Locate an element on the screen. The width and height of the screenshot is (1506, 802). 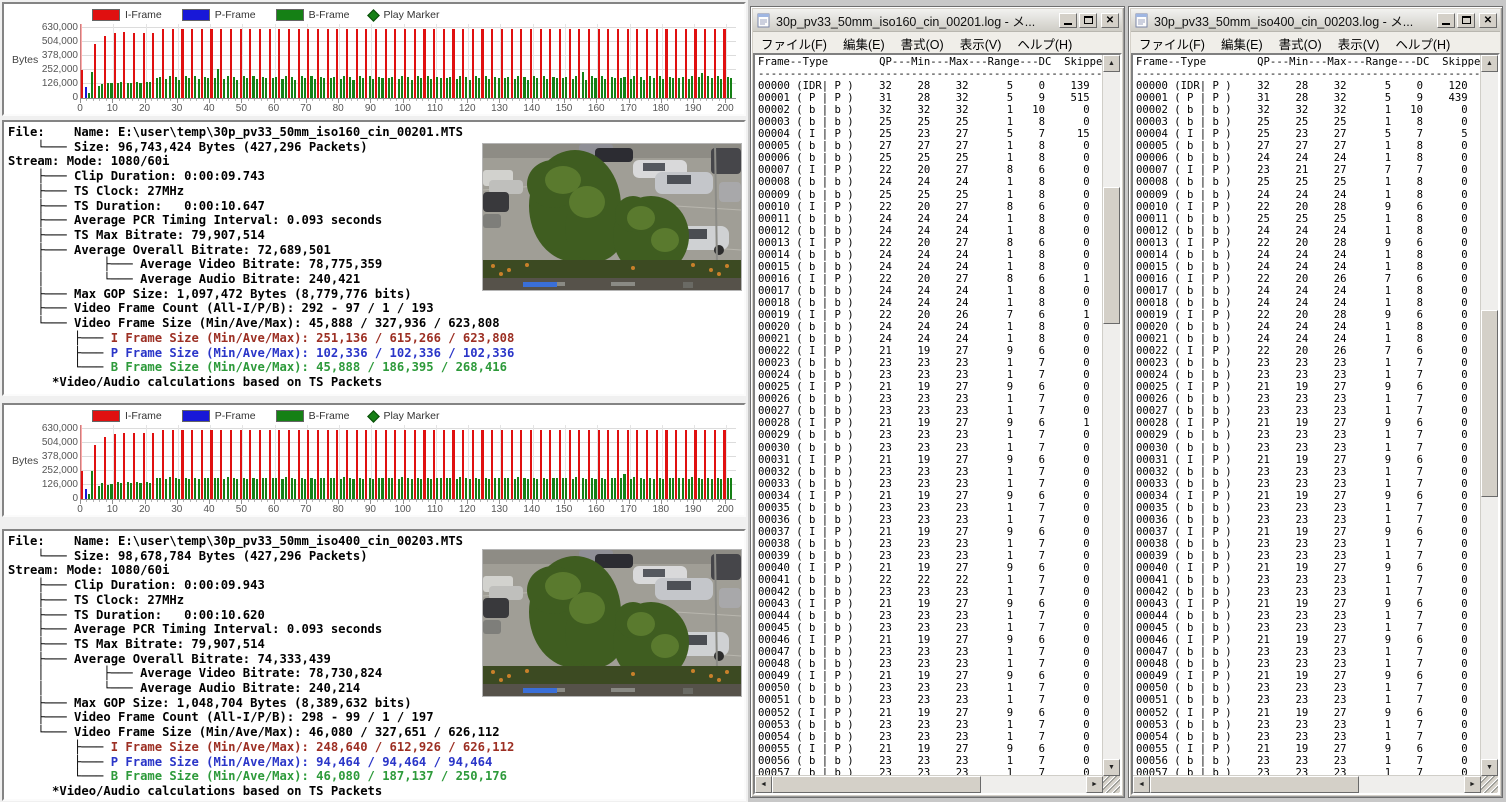
menu-bar: ファイル(F) 編集(E) 書式(O) 表示(V) ヘルプ(H) is located at coordinates (937, 43).